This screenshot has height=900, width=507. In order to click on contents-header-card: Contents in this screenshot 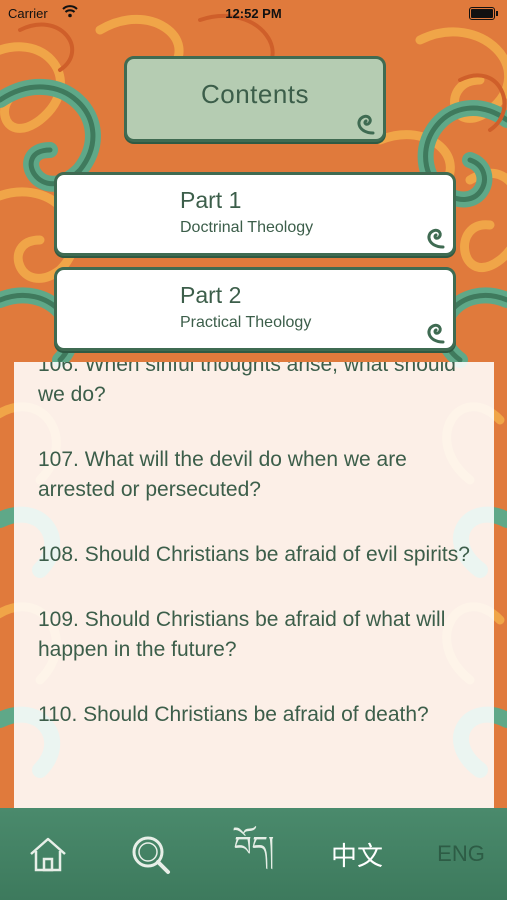, I will do `click(255, 99)`.